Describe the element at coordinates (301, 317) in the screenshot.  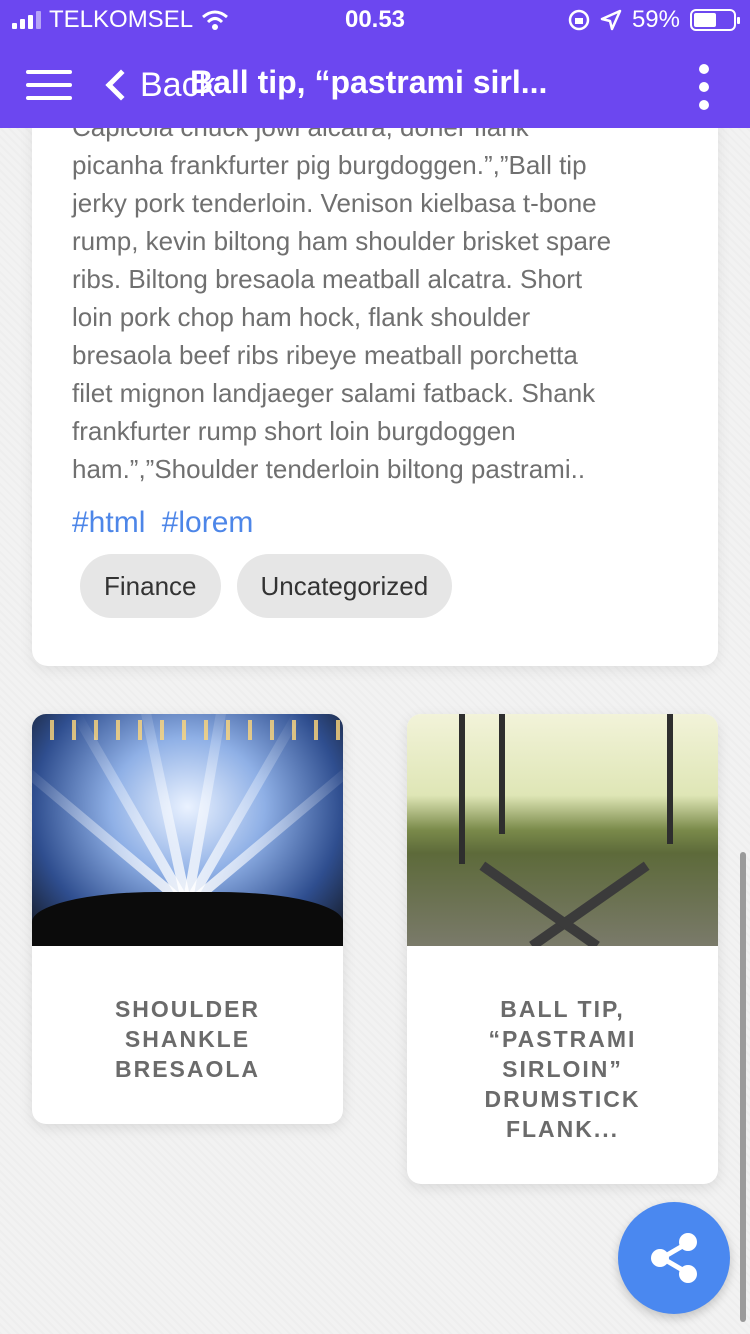
I see `post-text-line: loin pork chop ham hock, flank shoulder` at that location.